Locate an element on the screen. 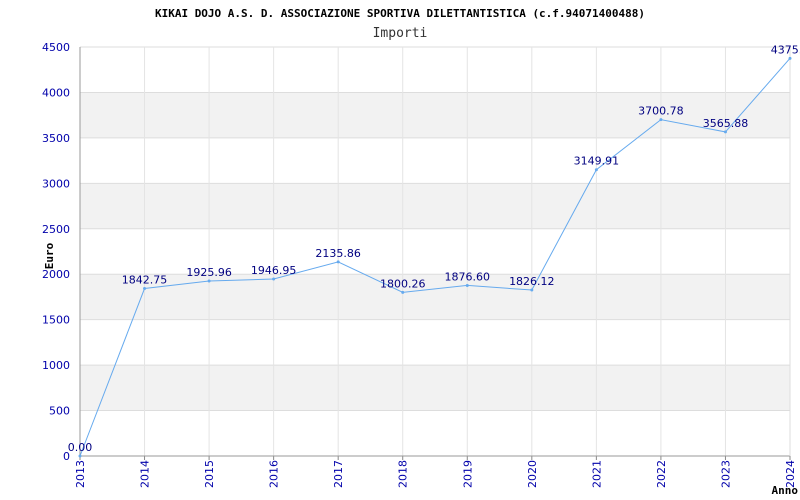 The width and height of the screenshot is (800, 500). x-tick-label: 2020 is located at coordinates (532, 474).